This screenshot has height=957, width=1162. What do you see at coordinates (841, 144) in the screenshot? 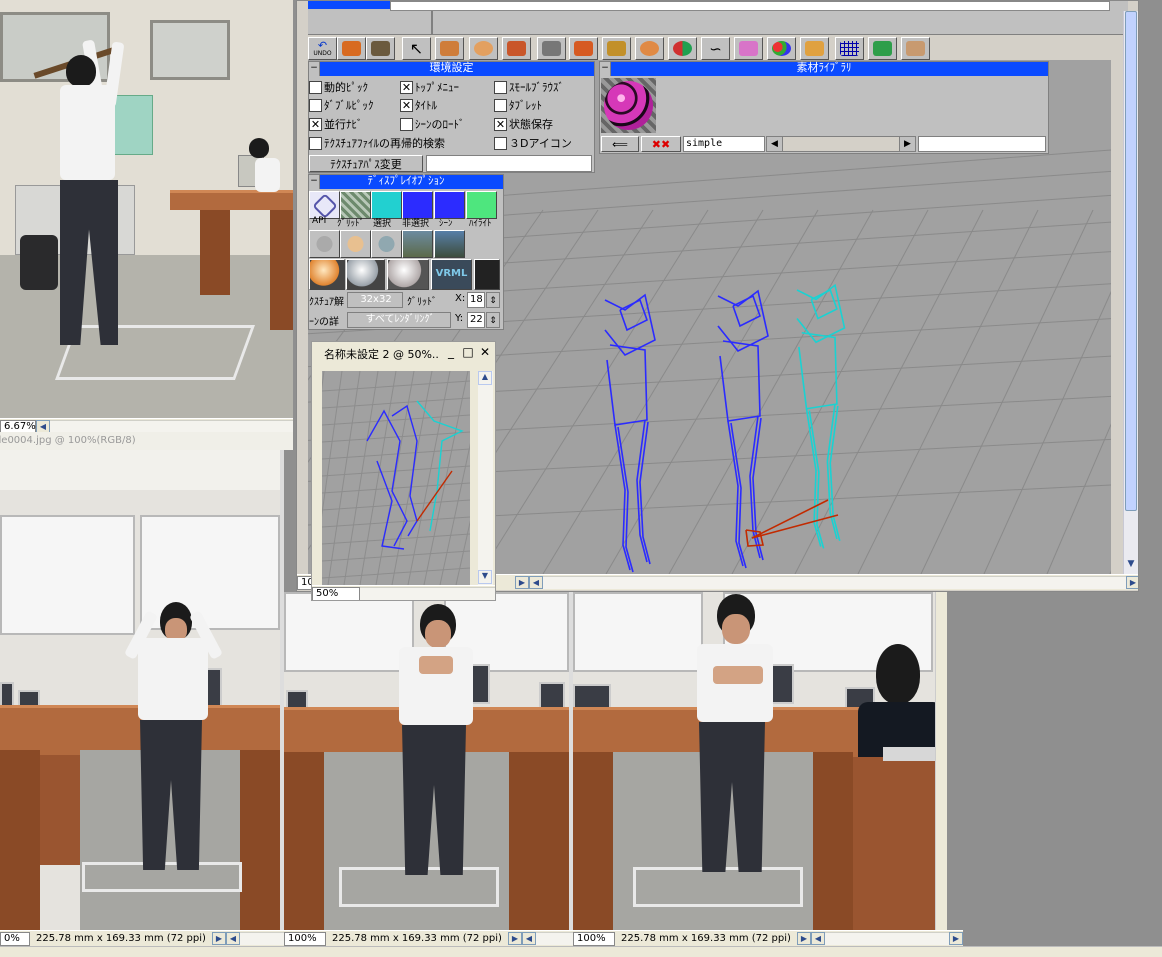
I see `library-scrollbar: ◀ ▶` at bounding box center [841, 144].